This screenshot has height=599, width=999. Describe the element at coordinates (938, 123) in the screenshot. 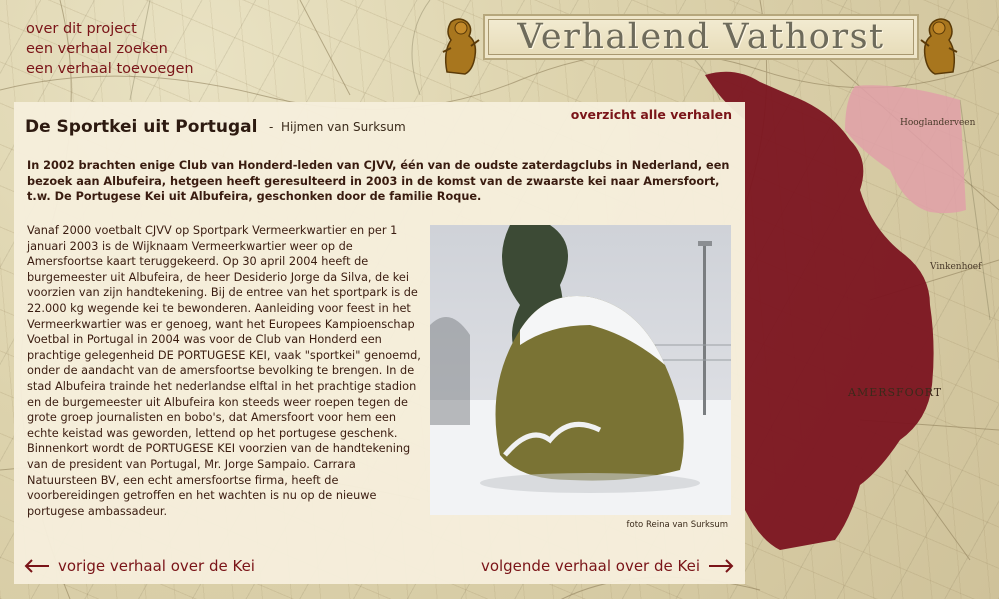

I see `map-label-hooglanderveen: Hooglanderveen` at that location.